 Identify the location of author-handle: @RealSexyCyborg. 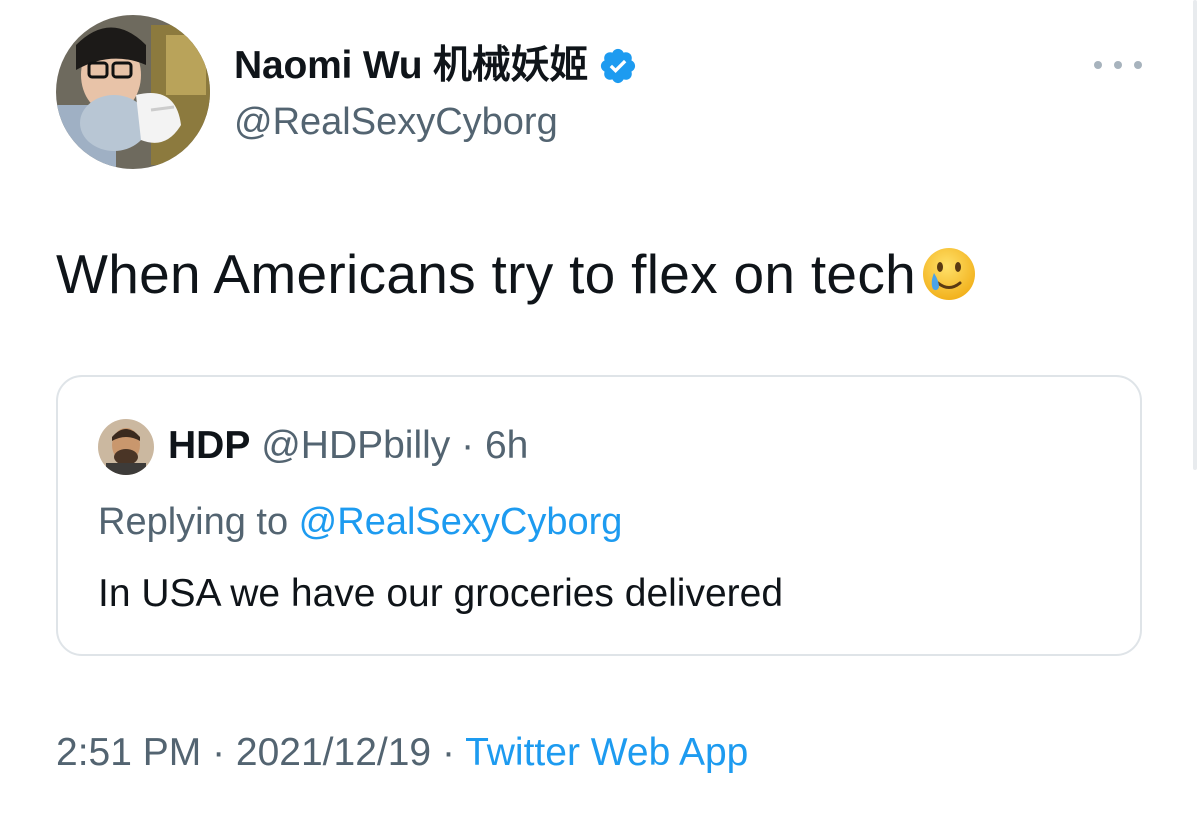
(396, 122).